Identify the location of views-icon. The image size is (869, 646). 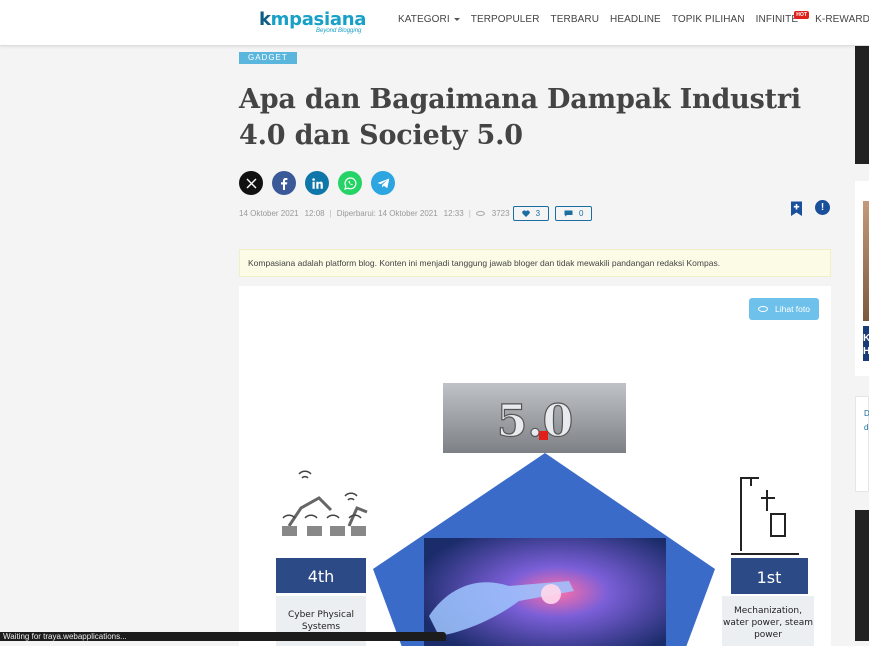
(480, 213).